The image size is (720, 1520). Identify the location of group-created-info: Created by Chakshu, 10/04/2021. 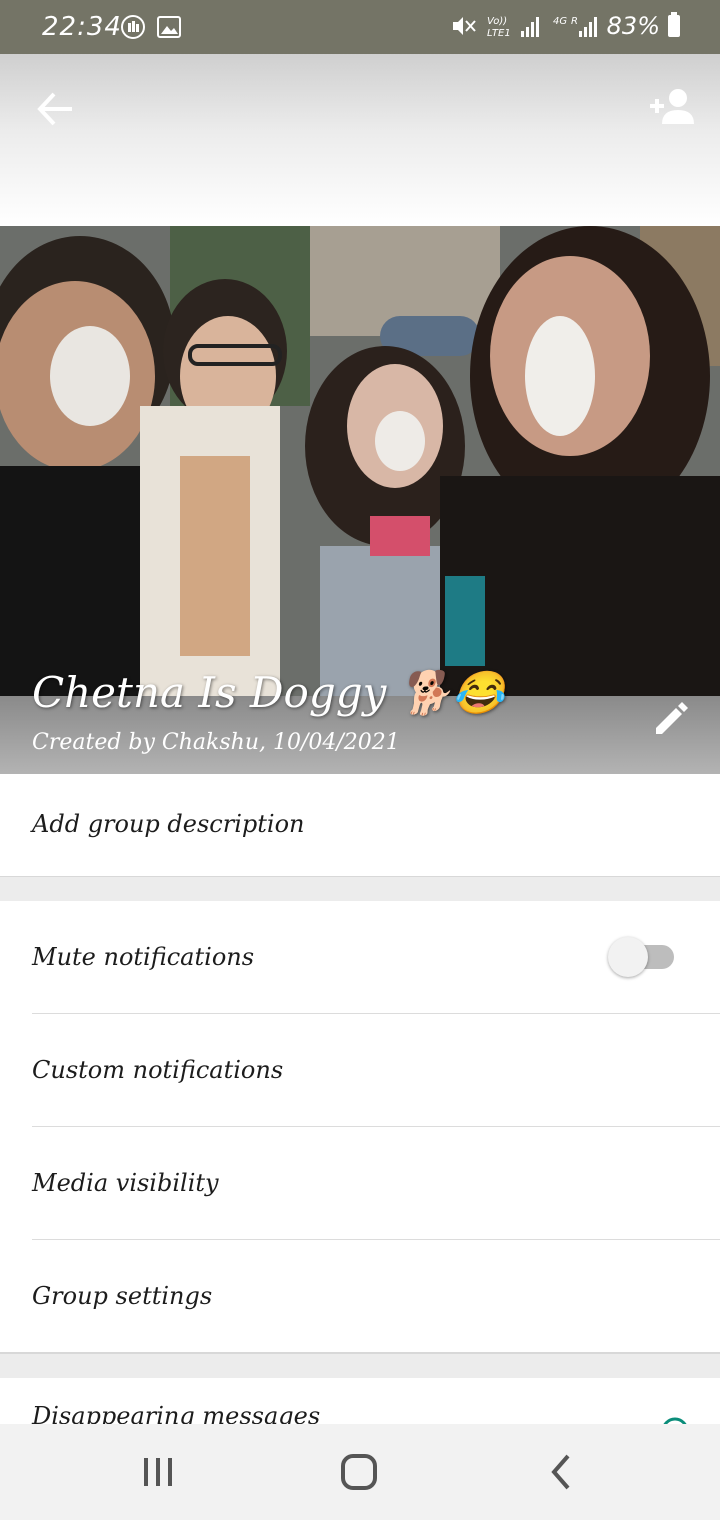
(216, 742).